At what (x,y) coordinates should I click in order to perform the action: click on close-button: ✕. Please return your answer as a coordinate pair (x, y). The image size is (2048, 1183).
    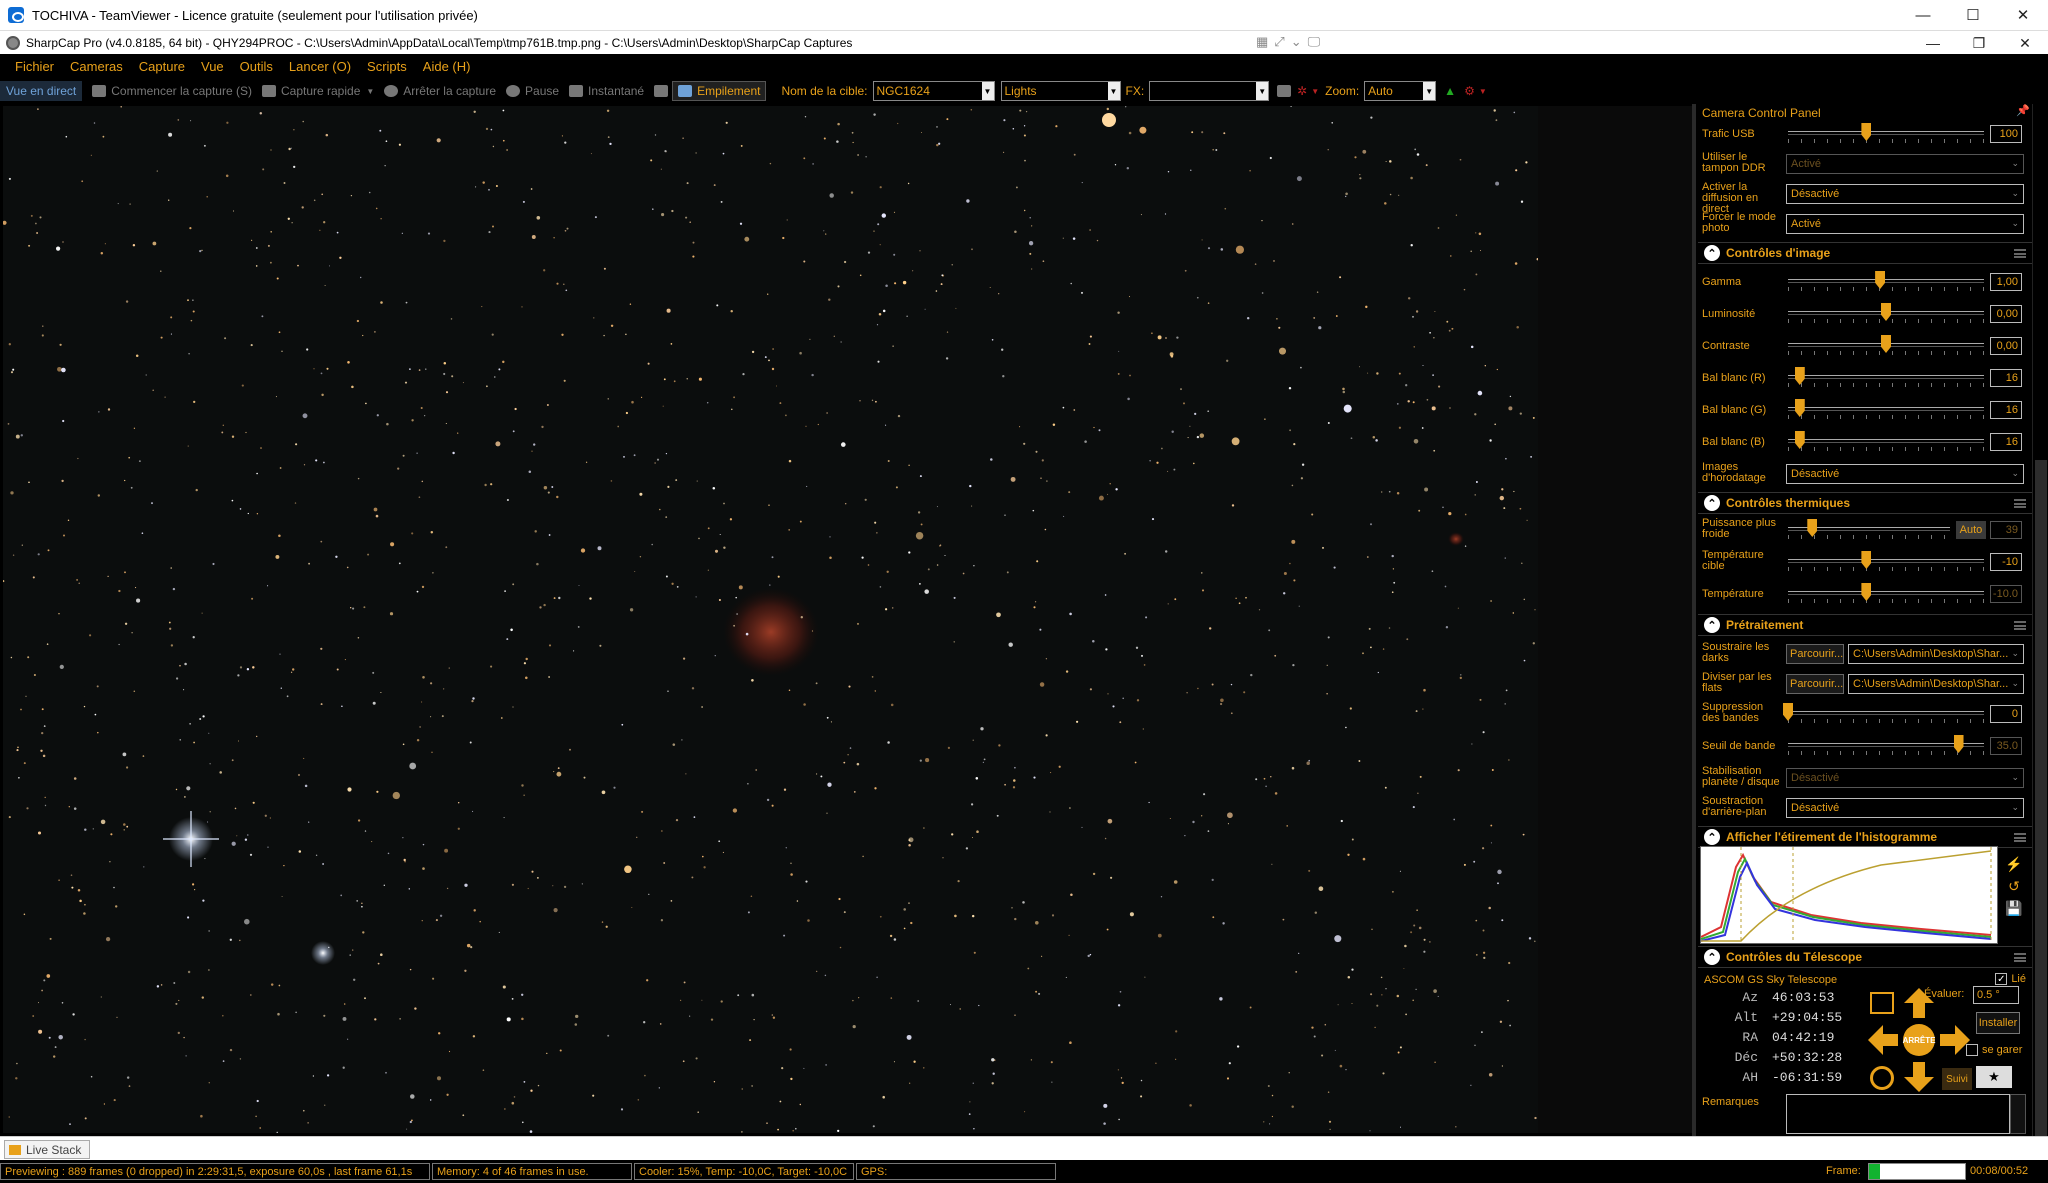
    Looking at the image, I should click on (2023, 15).